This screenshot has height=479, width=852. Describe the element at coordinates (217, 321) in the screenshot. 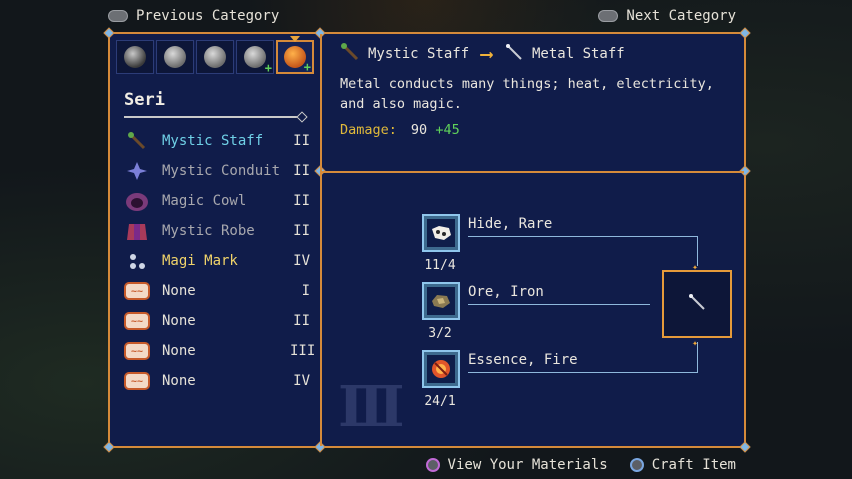

I see `list-item: ~~ None II` at that location.